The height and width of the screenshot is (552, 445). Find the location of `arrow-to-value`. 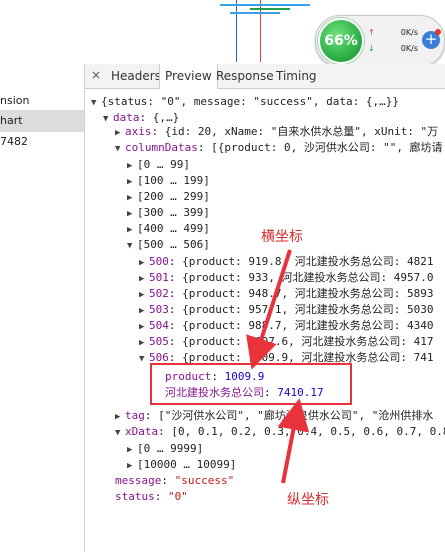

arrow-to-value is located at coordinates (293, 441).